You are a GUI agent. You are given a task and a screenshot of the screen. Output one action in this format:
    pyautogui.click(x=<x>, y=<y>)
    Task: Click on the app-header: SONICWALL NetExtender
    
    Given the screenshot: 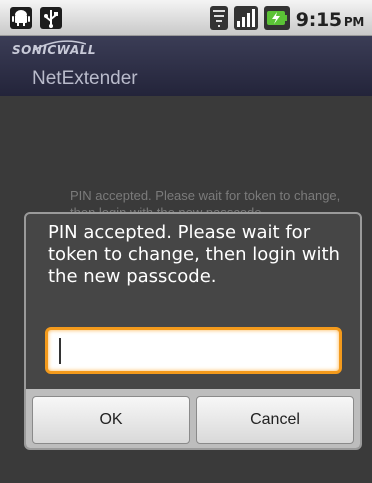 What is the action you would take?
    pyautogui.click(x=186, y=66)
    